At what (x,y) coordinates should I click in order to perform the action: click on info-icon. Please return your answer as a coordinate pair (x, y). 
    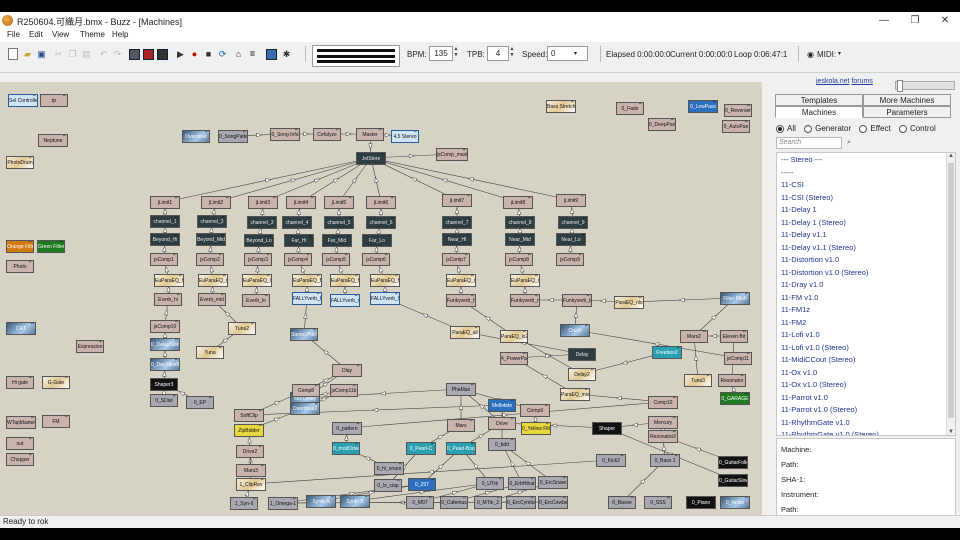
    Looking at the image, I should click on (271, 54).